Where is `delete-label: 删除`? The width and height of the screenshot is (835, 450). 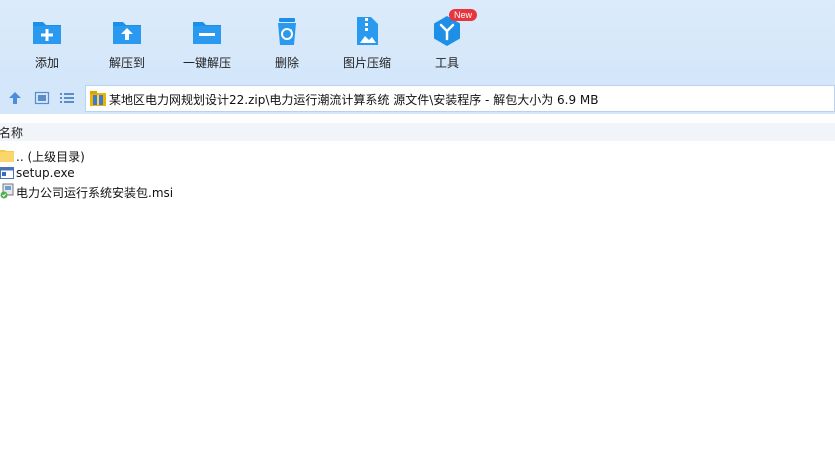 delete-label: 删除 is located at coordinates (286, 63).